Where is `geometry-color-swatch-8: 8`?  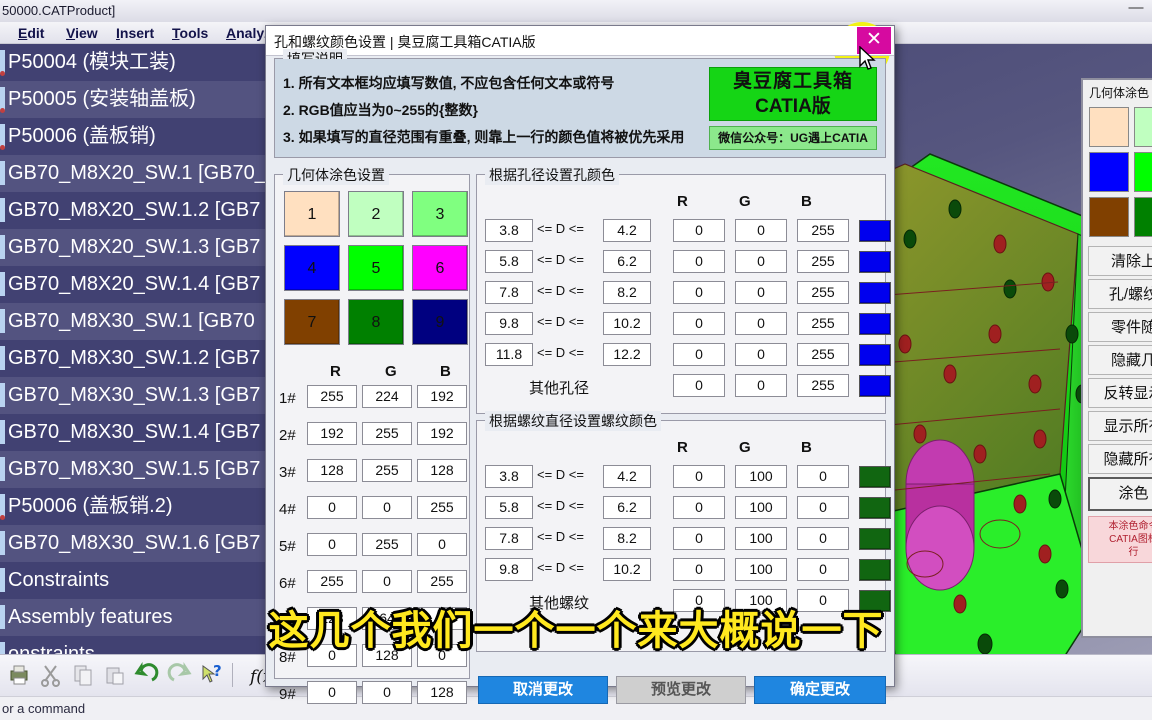 geometry-color-swatch-8: 8 is located at coordinates (376, 322).